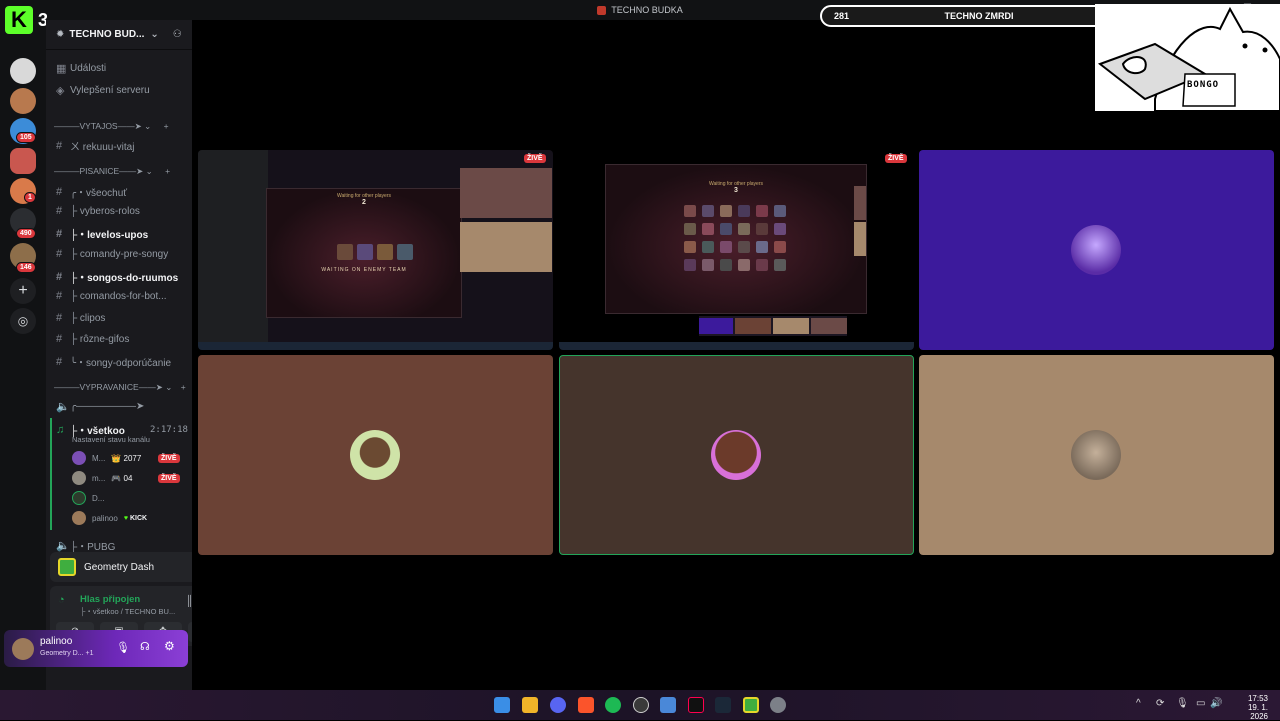 The height and width of the screenshot is (721, 1280). Describe the element at coordinates (26, 137) in the screenshot. I see `server-badge: 105` at that location.